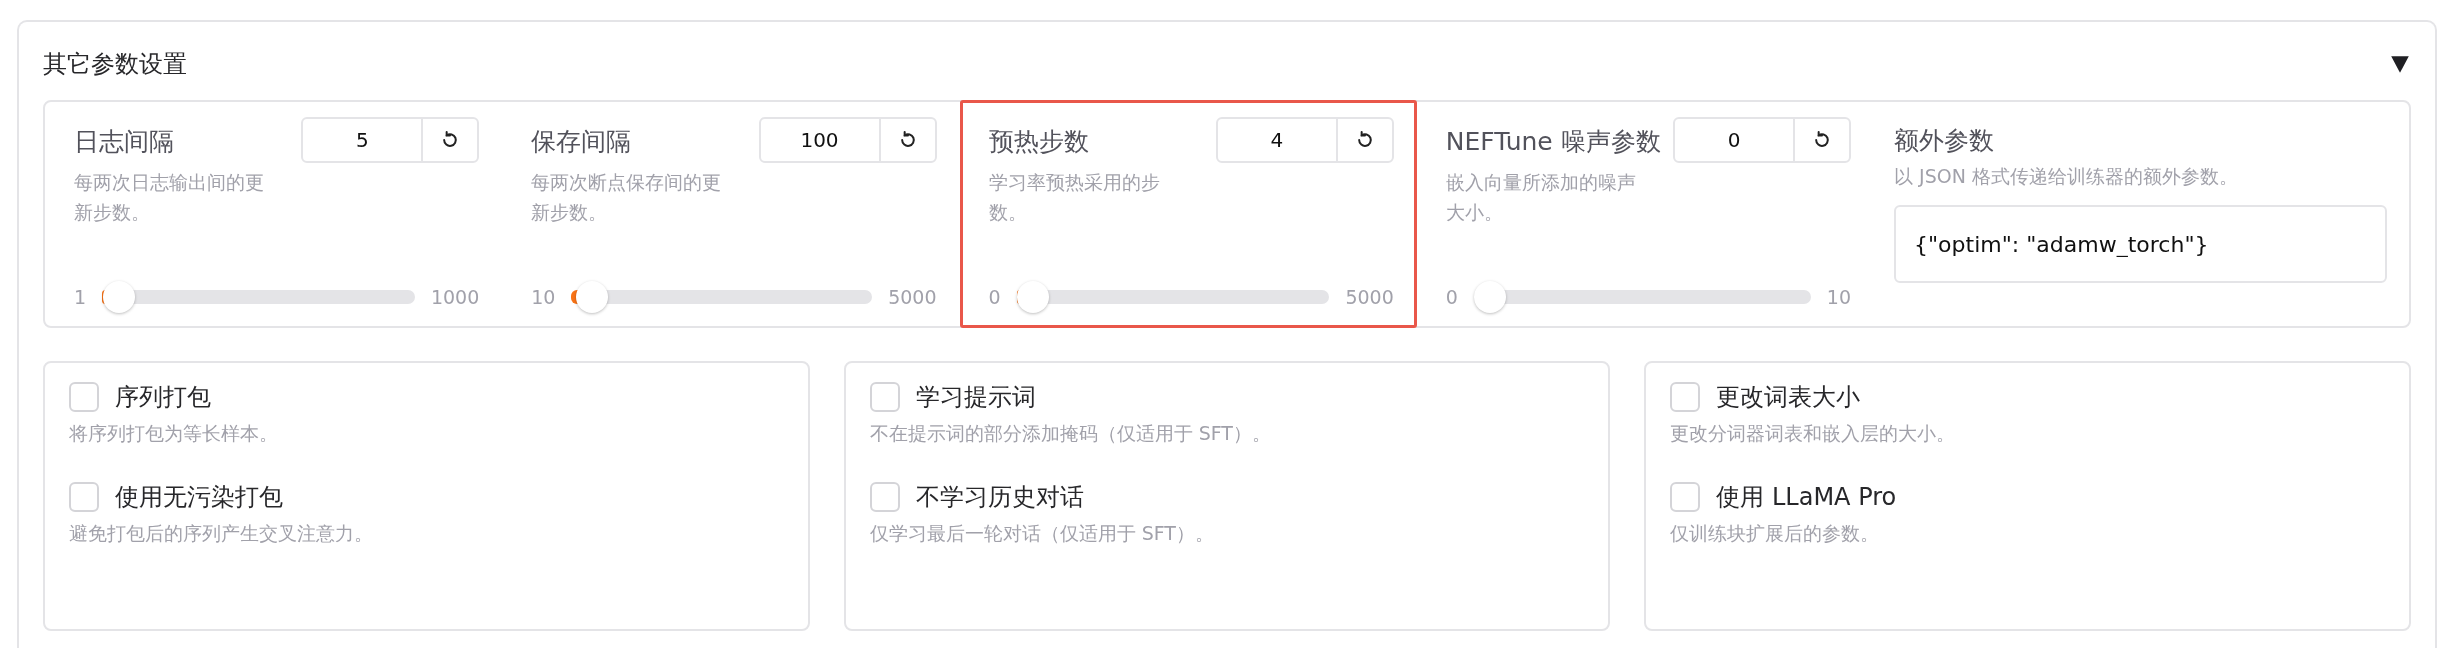 The height and width of the screenshot is (648, 2454). Describe the element at coordinates (1304, 140) in the screenshot. I see `number-field: 4` at that location.